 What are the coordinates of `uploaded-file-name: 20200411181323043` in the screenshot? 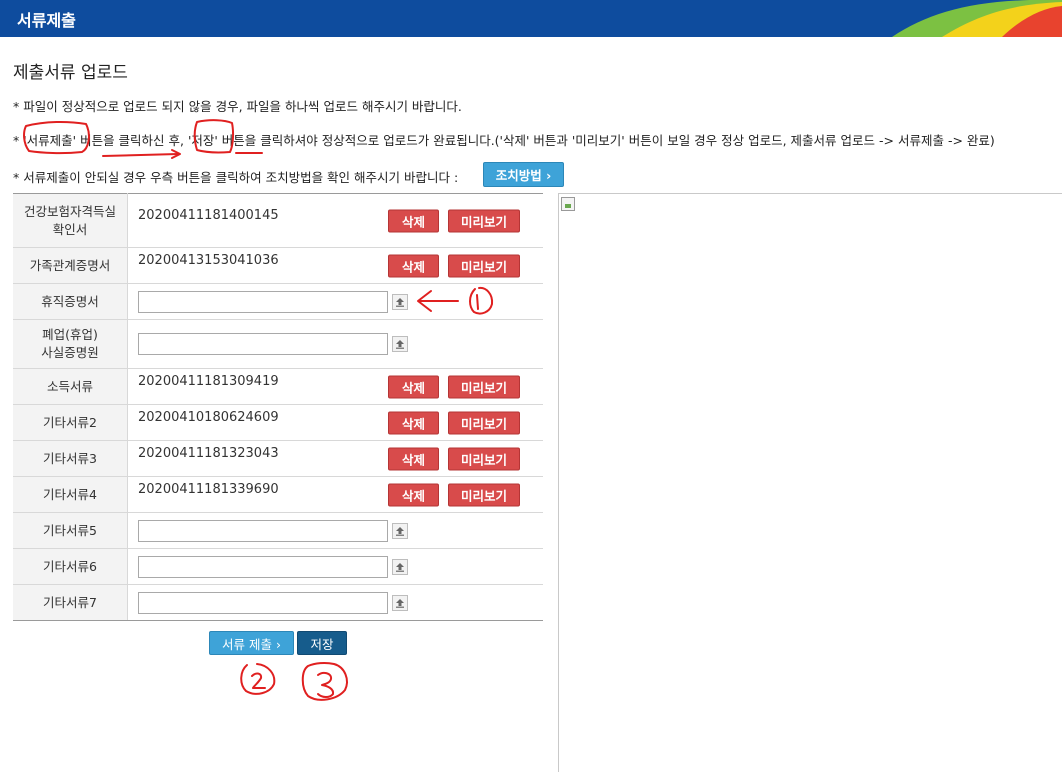 It's located at (208, 453).